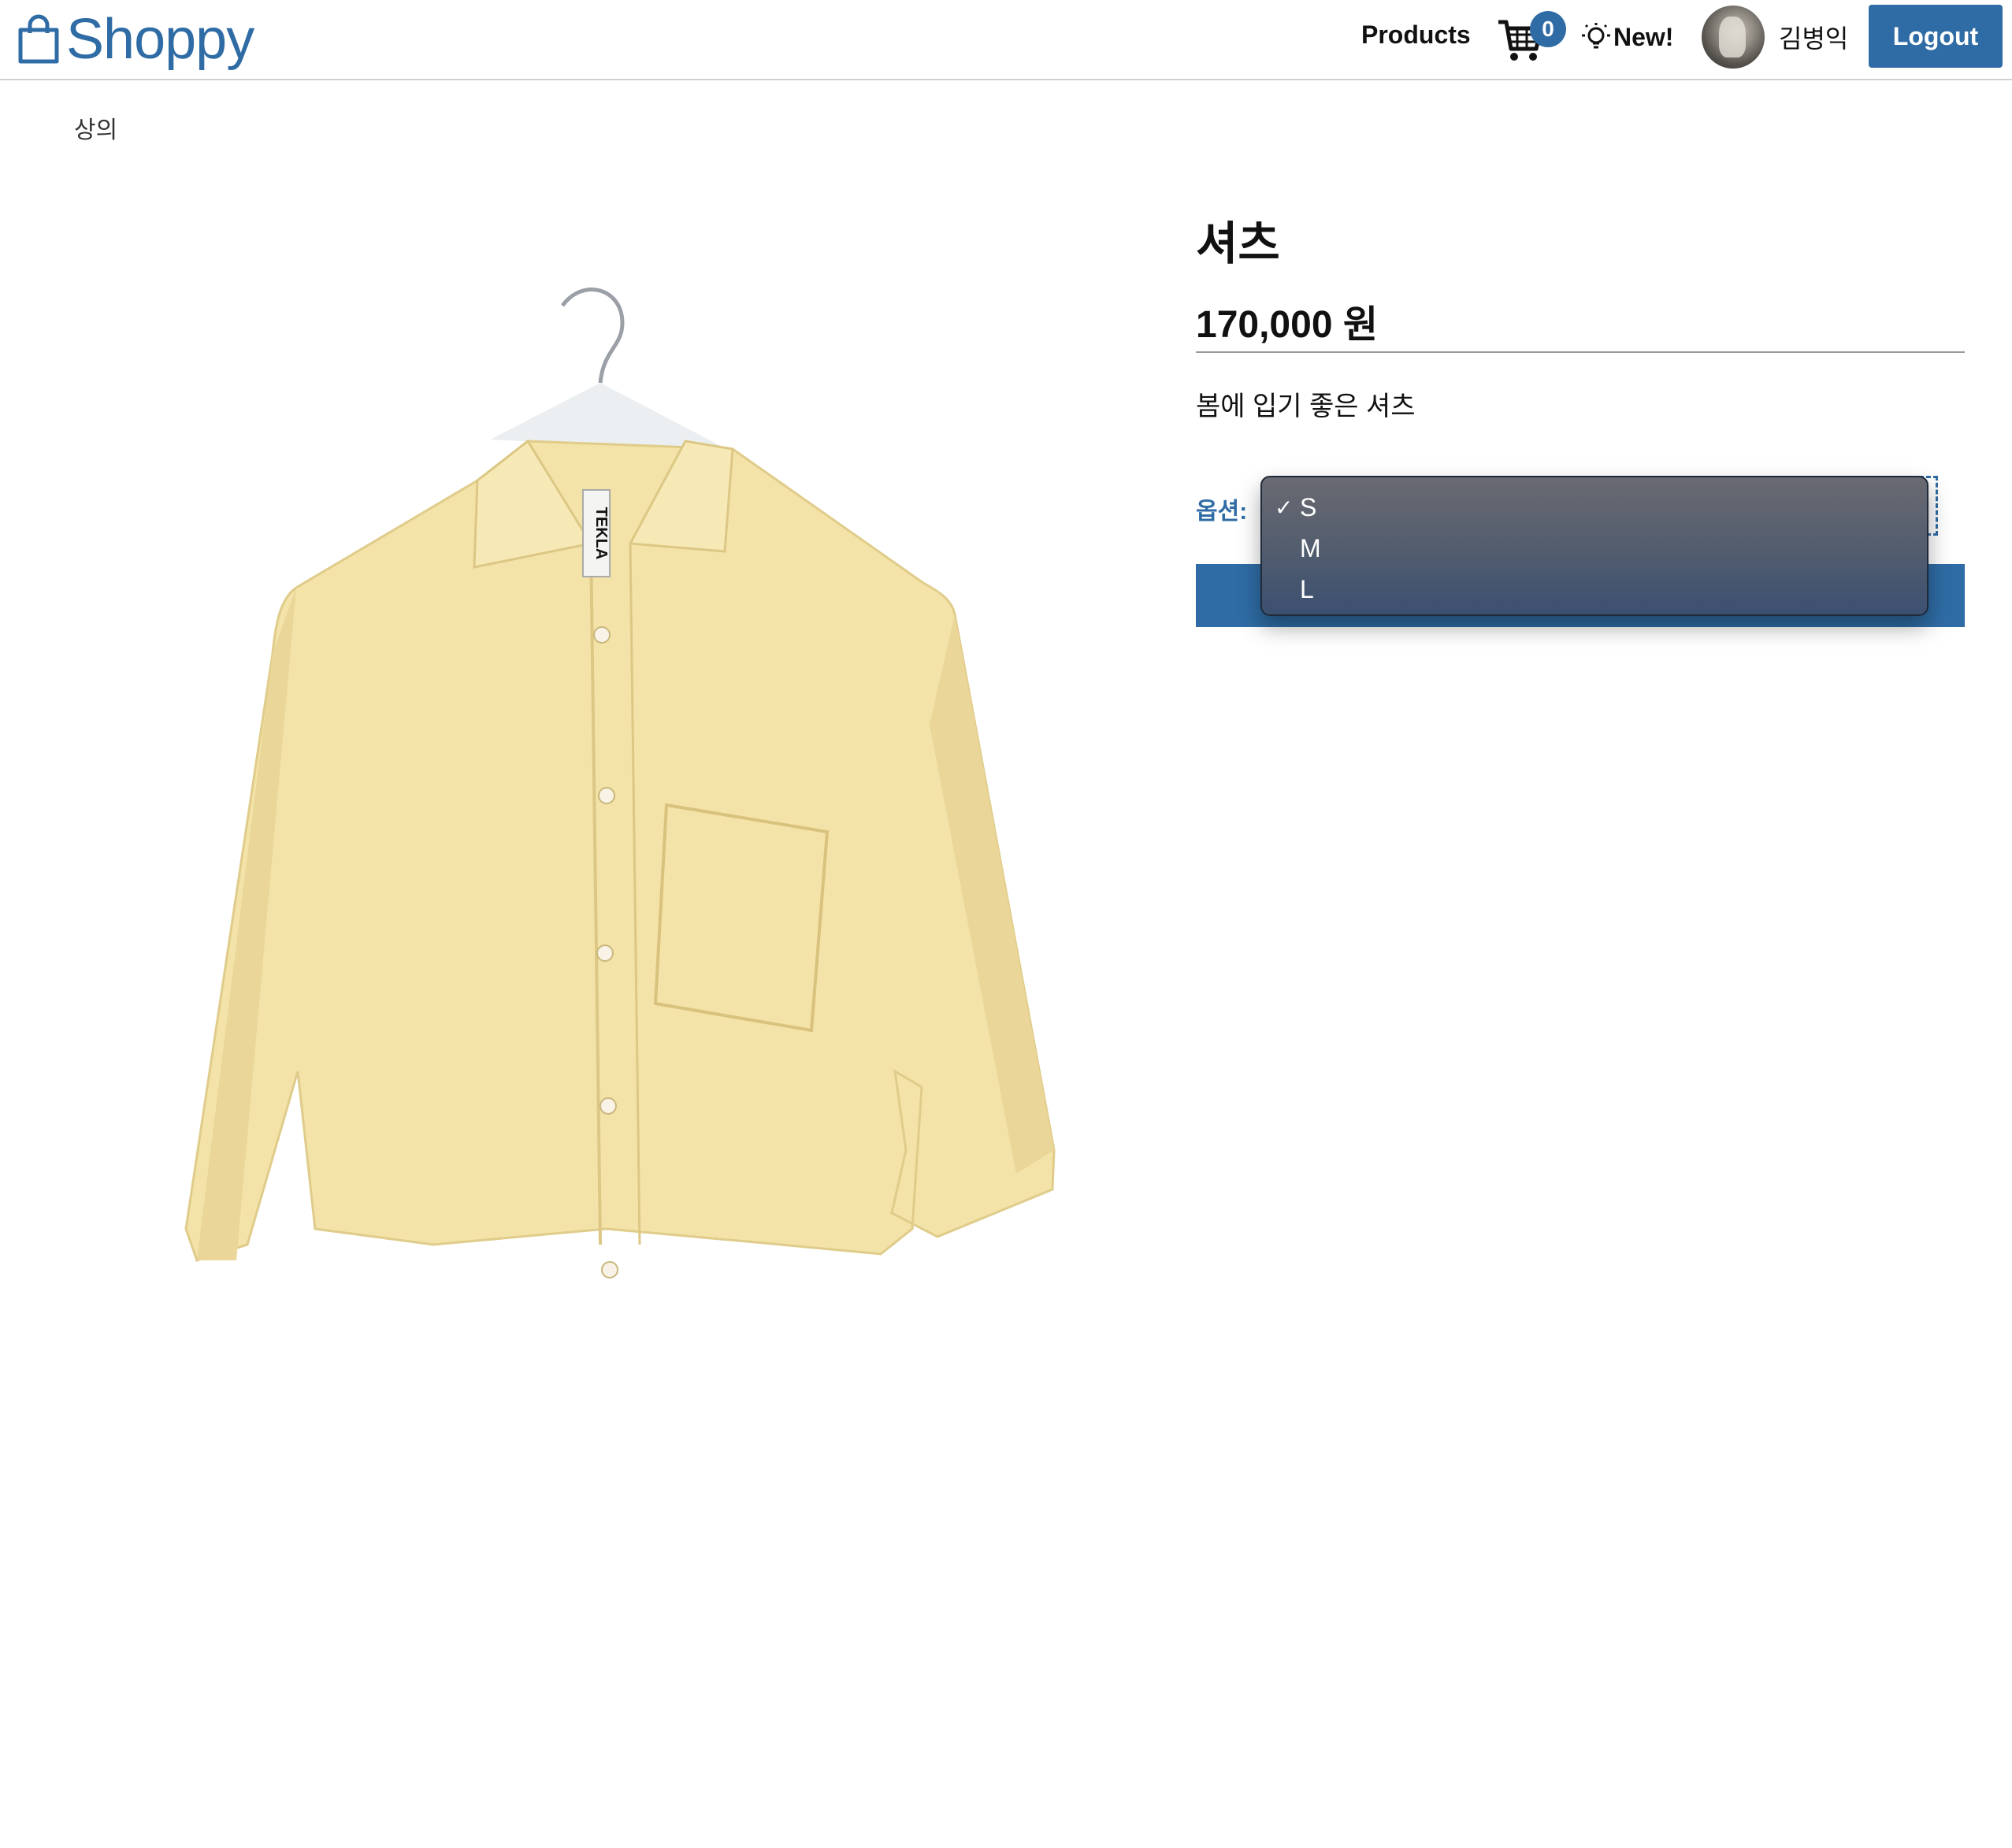  What do you see at coordinates (1594, 546) in the screenshot?
I see `size-dropdown-menu: ✓ S M L` at bounding box center [1594, 546].